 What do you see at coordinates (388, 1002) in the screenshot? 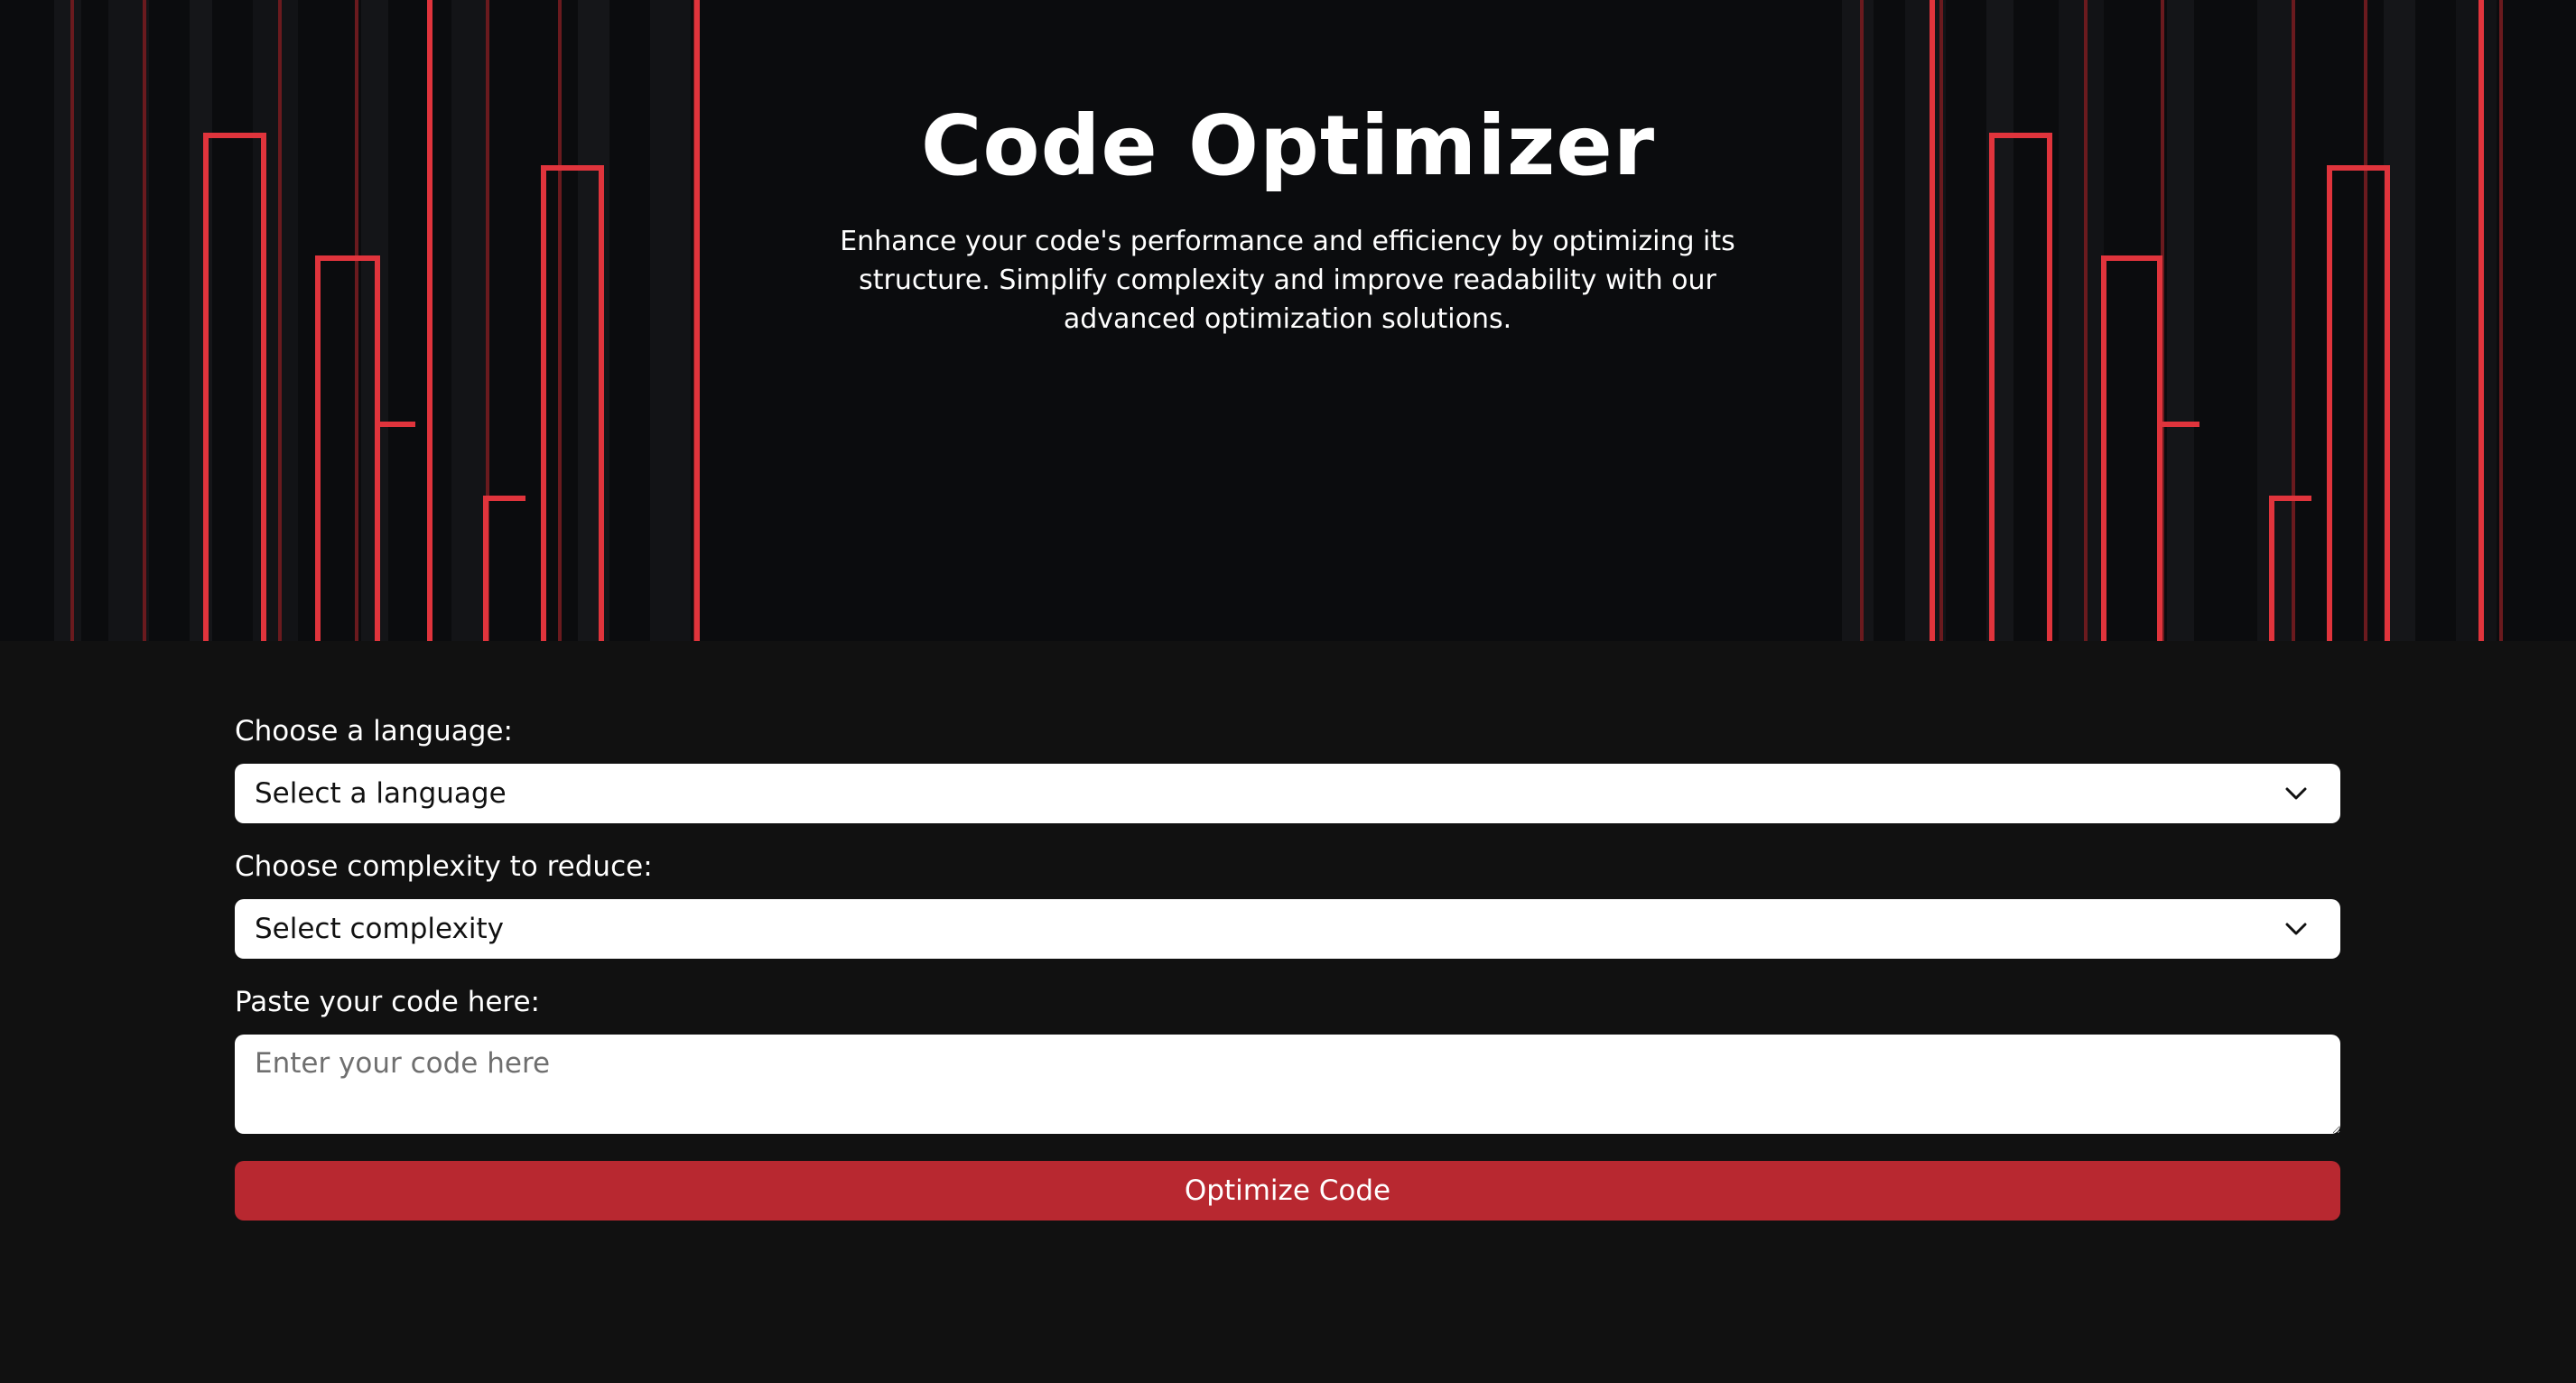
I see `code-label: Paste your code here:` at bounding box center [388, 1002].